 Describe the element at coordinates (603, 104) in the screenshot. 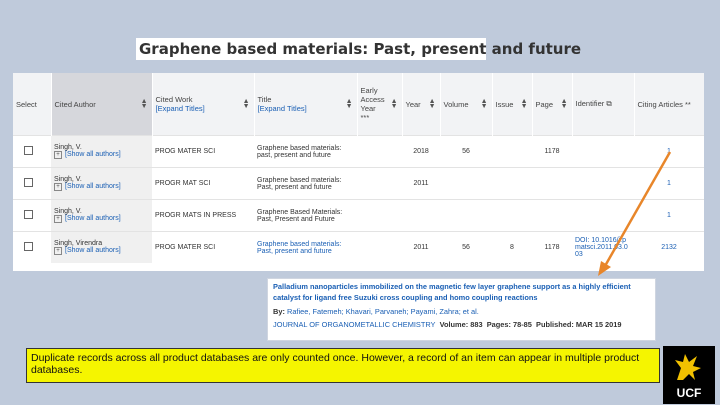

I see `col-identifier: Identifier ⧉` at that location.